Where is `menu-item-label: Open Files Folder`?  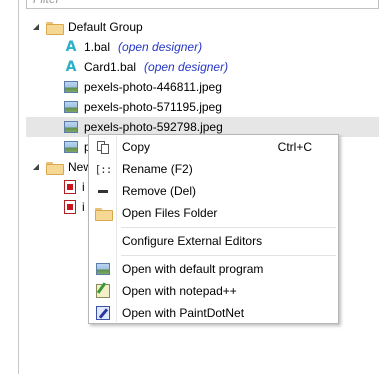
menu-item-label: Open Files Folder is located at coordinates (170, 213).